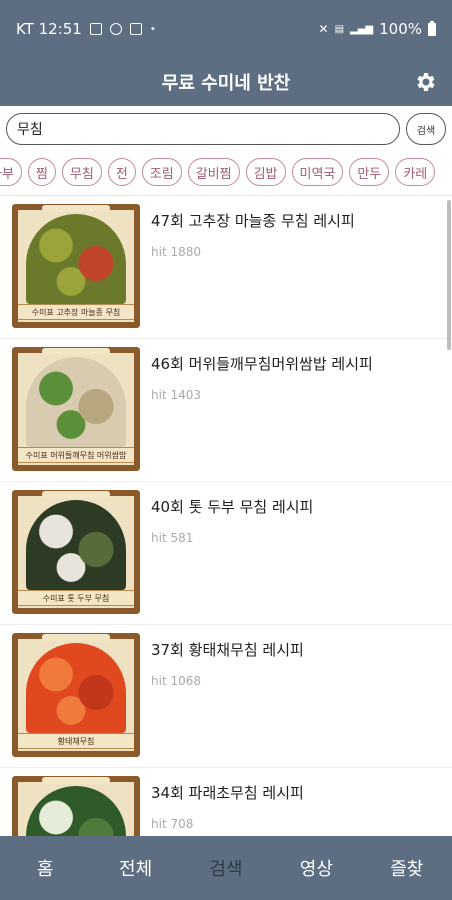 The height and width of the screenshot is (900, 452). I want to click on app-title: 무료 수미네 반찬, so click(226, 83).